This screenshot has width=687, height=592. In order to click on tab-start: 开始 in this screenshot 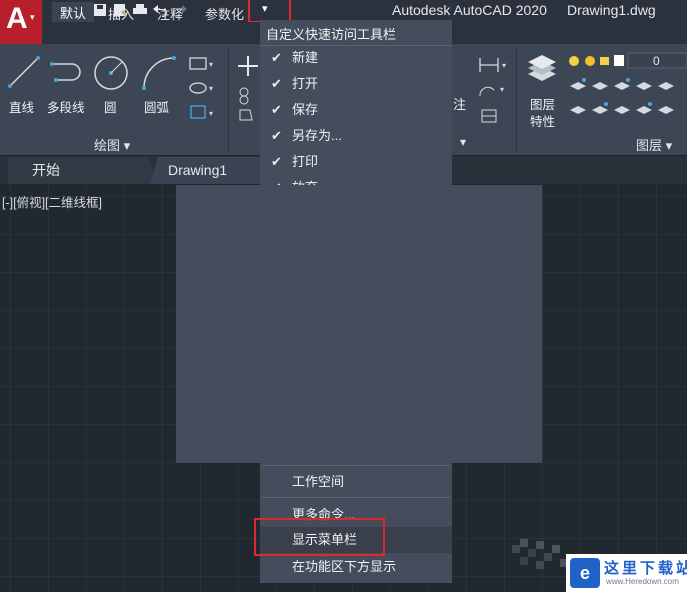, I will do `click(83, 170)`.